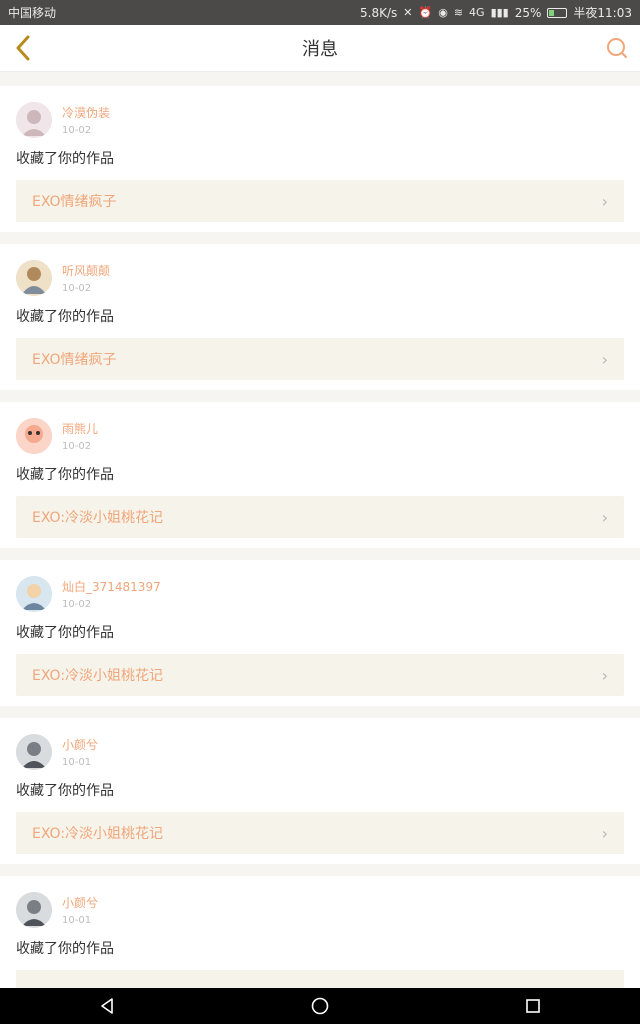 The height and width of the screenshot is (1024, 640). Describe the element at coordinates (602, 13) in the screenshot. I see `clock: 半夜11:03` at that location.